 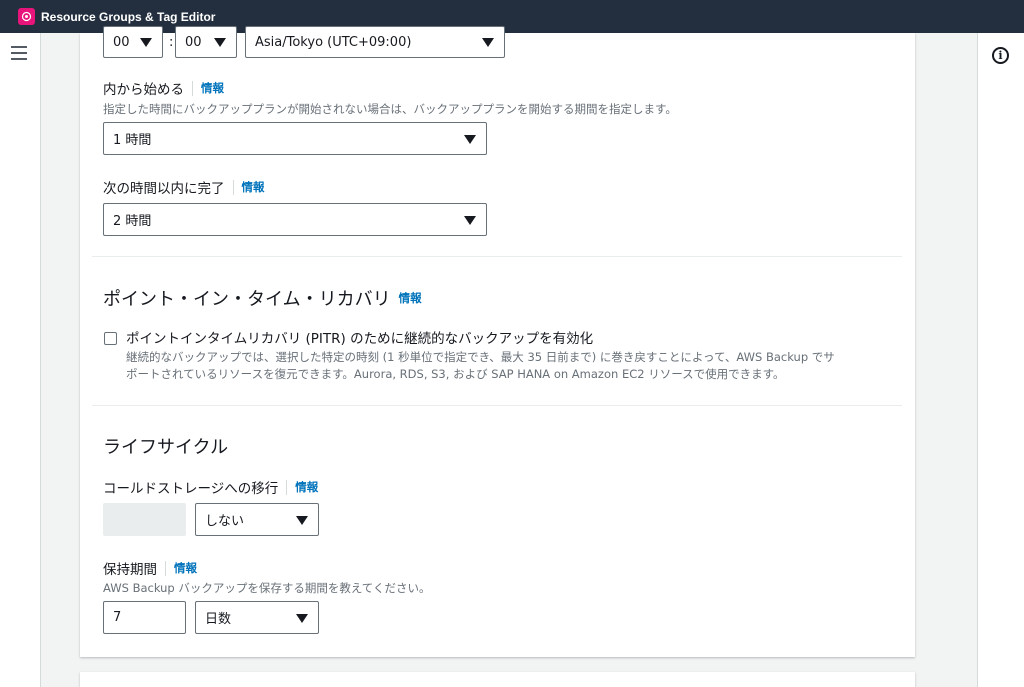 What do you see at coordinates (257, 617) in the screenshot?
I see `retention-unit-select: 日数` at bounding box center [257, 617].